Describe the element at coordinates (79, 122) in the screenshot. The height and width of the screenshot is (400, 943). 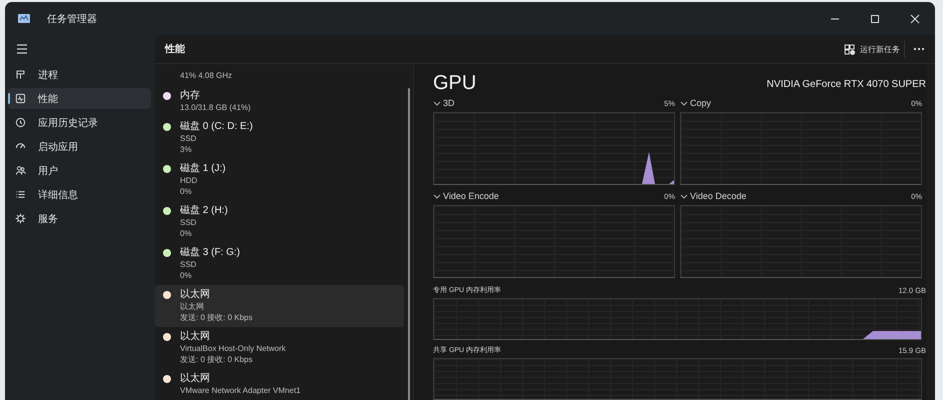
I see `nav-item: 应用历史记录` at that location.